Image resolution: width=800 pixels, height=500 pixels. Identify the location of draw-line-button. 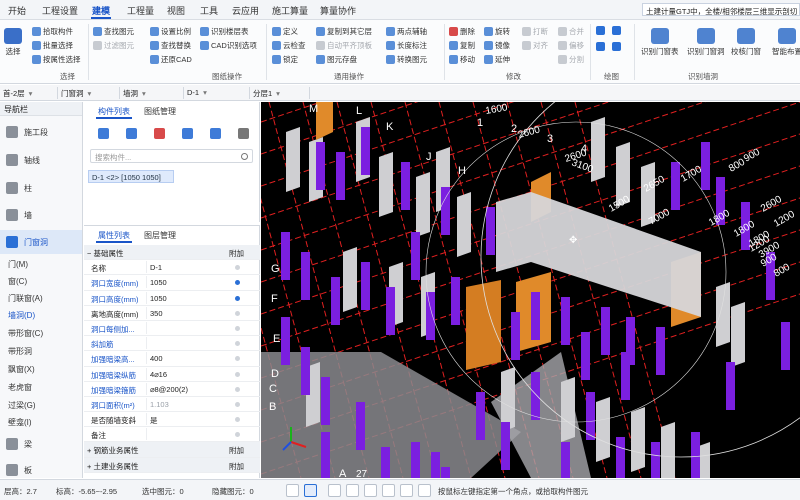
(617, 30).